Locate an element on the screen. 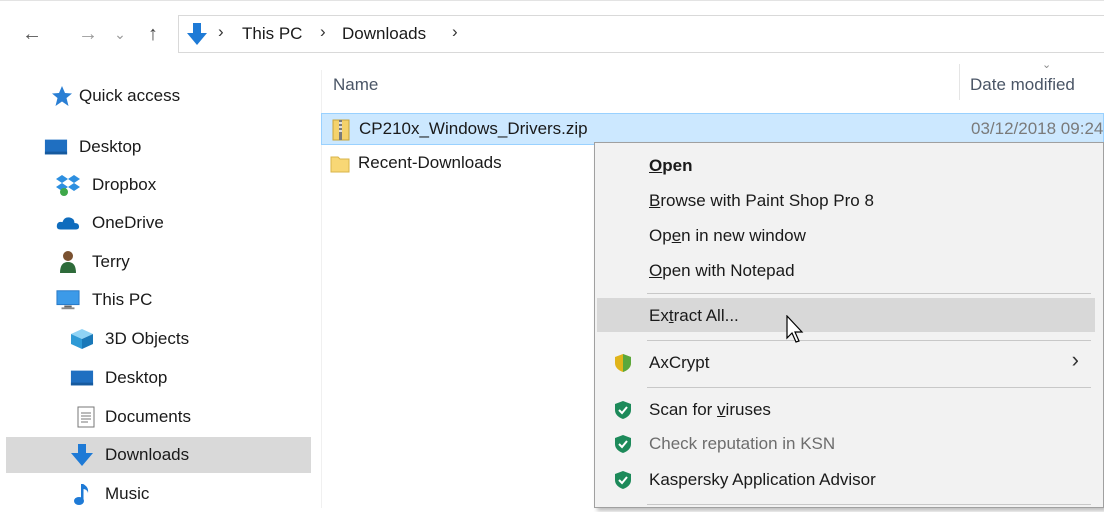  up-button: ↑ is located at coordinates (153, 34).